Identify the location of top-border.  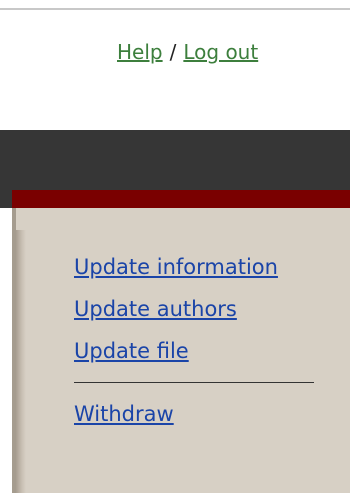
(175, 5).